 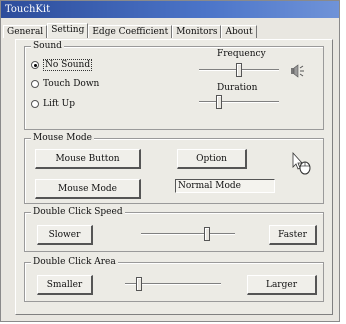 I want to click on mouse-mode-group-title: Mouse Mode, so click(x=62, y=138).